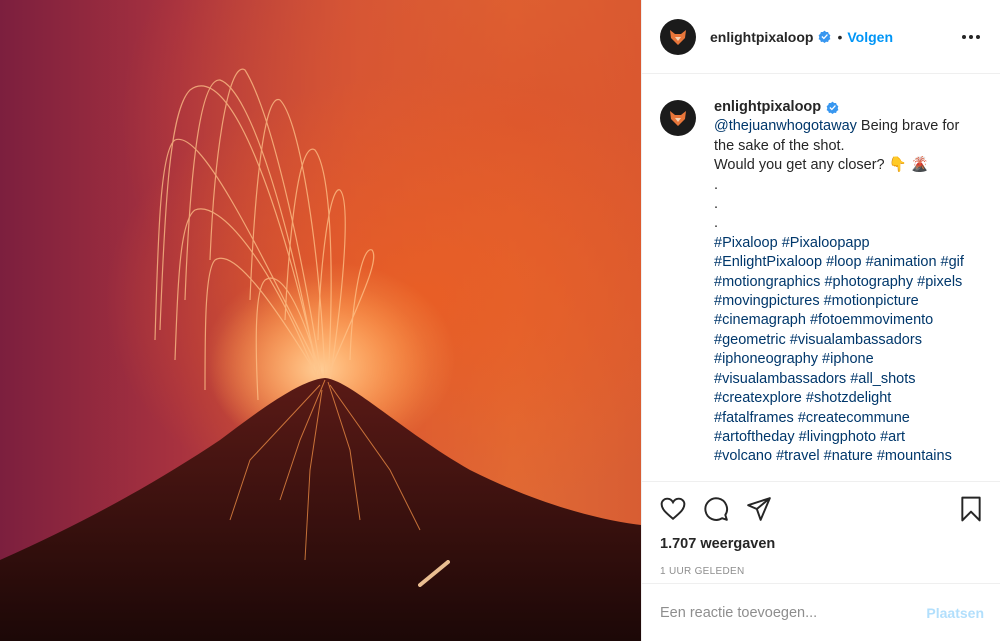 Image resolution: width=1000 pixels, height=641 pixels. What do you see at coordinates (761, 37) in the screenshot?
I see `header-username: enlightpixaloop` at bounding box center [761, 37].